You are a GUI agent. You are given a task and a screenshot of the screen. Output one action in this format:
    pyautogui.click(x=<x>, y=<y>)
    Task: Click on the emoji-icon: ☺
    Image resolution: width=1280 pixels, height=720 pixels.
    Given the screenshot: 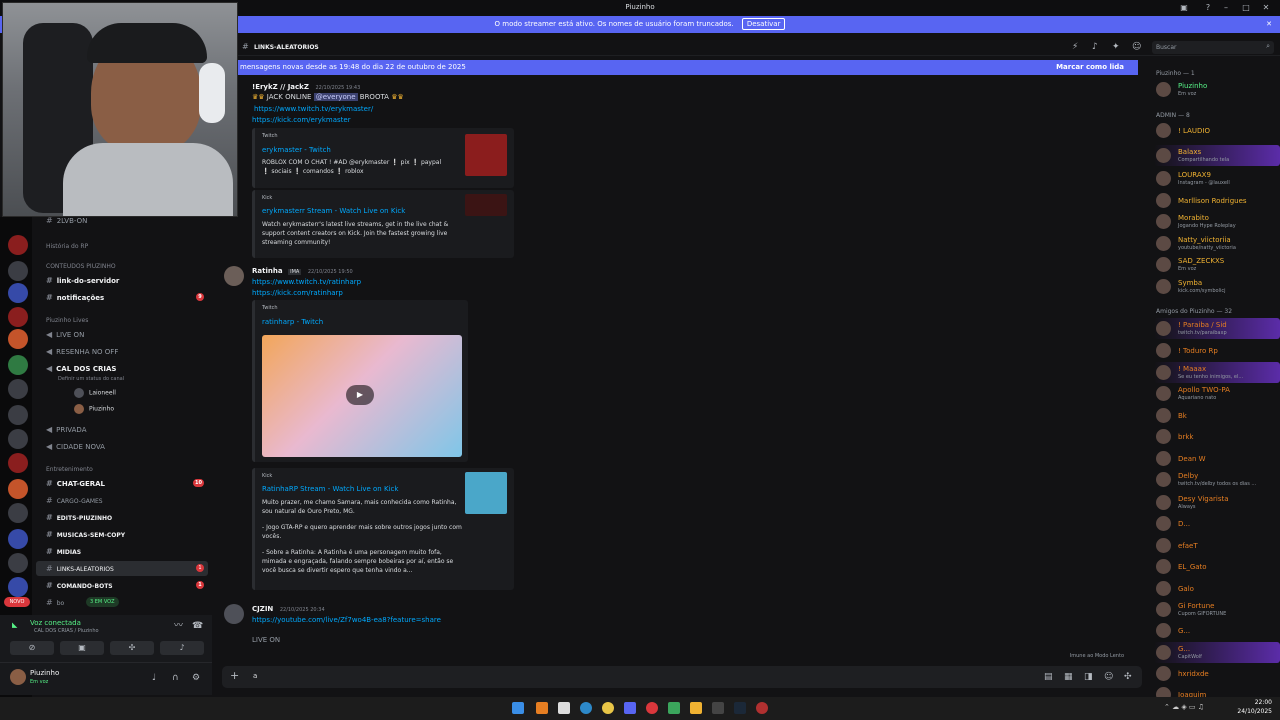 What is the action you would take?
    pyautogui.click(x=1108, y=677)
    